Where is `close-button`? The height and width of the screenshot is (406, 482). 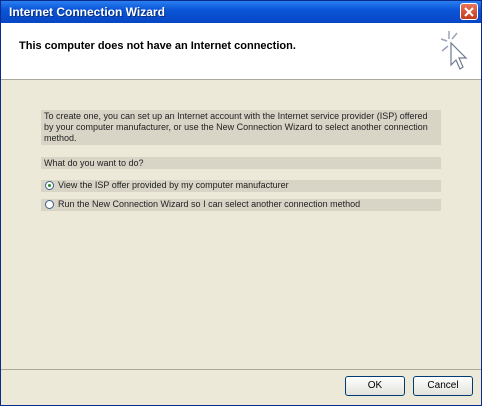 close-button is located at coordinates (469, 11).